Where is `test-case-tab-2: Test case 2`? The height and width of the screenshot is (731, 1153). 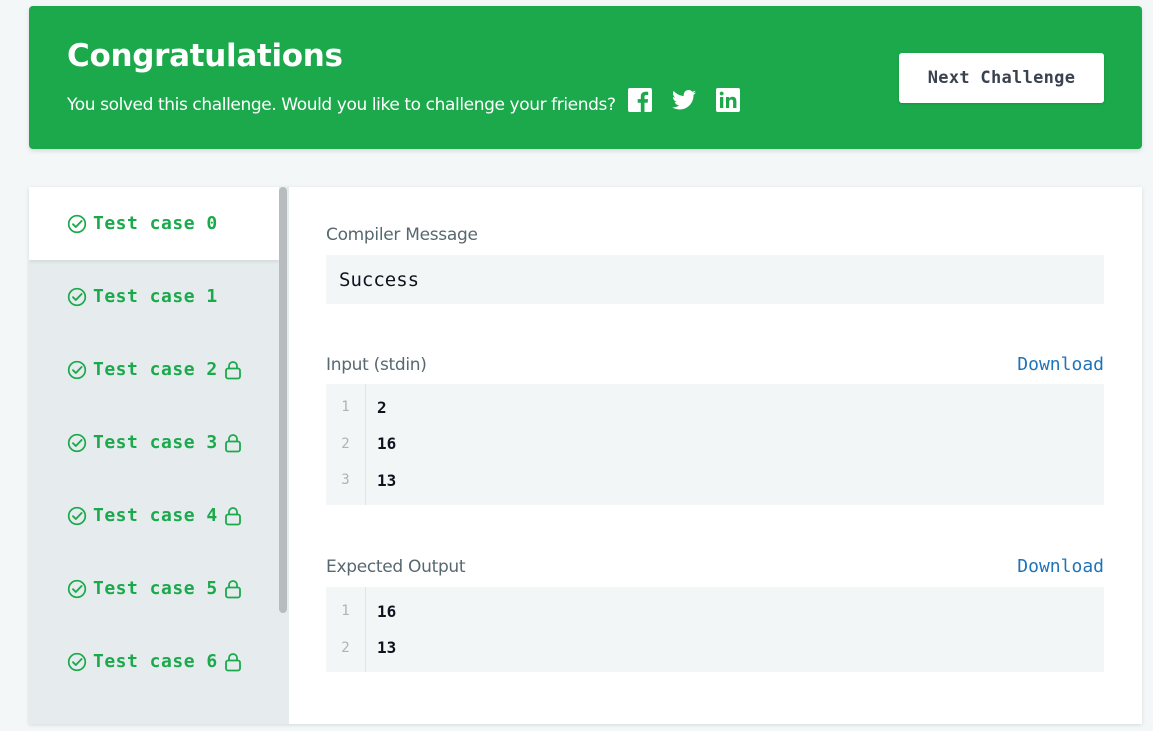 test-case-tab-2: Test case 2 is located at coordinates (154, 369).